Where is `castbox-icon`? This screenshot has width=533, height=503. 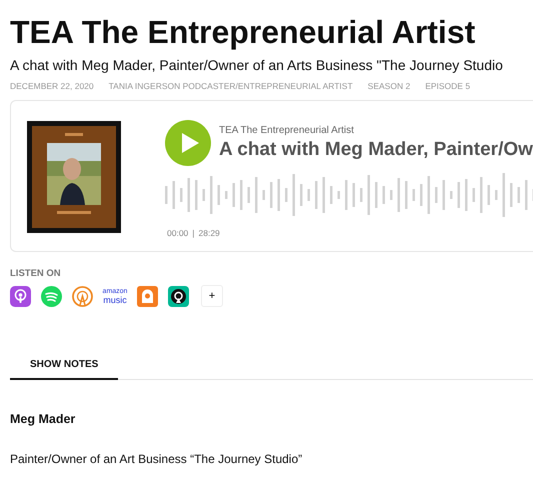 castbox-icon is located at coordinates (147, 296).